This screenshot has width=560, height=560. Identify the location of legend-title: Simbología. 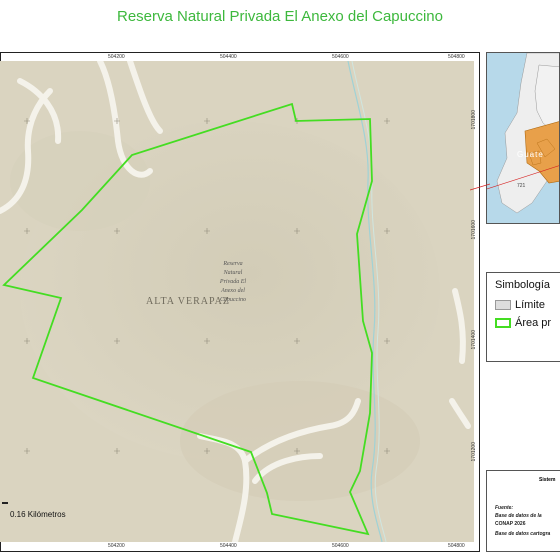
(523, 285).